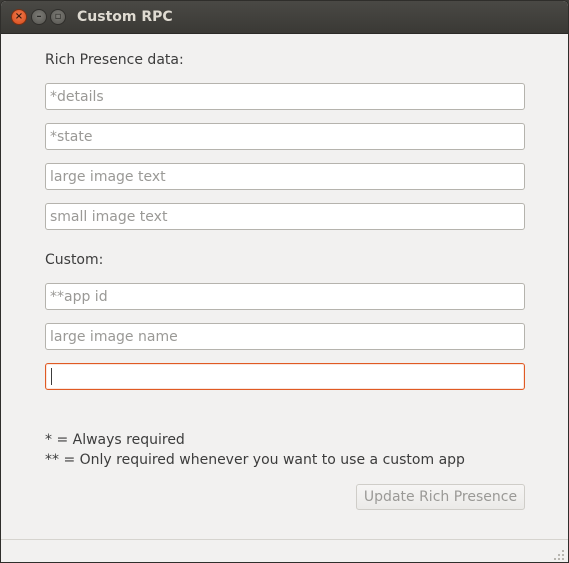 This screenshot has width=569, height=563. Describe the element at coordinates (74, 260) in the screenshot. I see `custom-section-label: Custom:` at that location.